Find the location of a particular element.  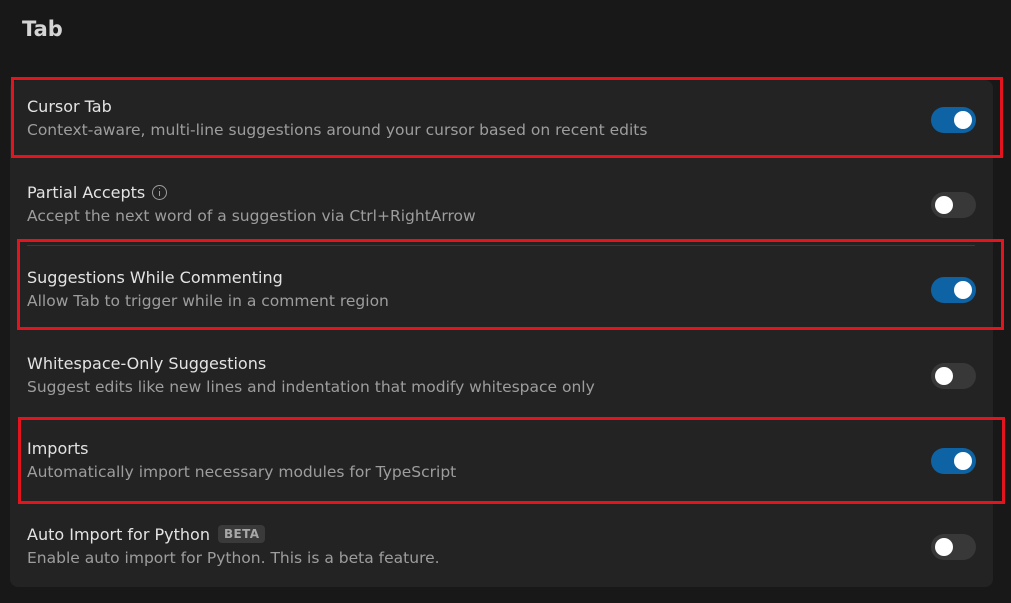

setting-title: Whitespace-Only Suggestions is located at coordinates (147, 363).